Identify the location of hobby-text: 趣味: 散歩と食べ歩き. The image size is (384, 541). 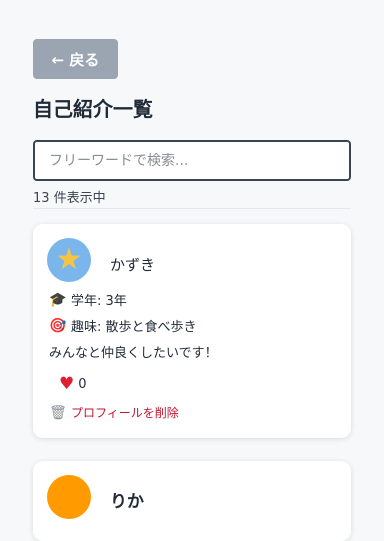
(134, 327).